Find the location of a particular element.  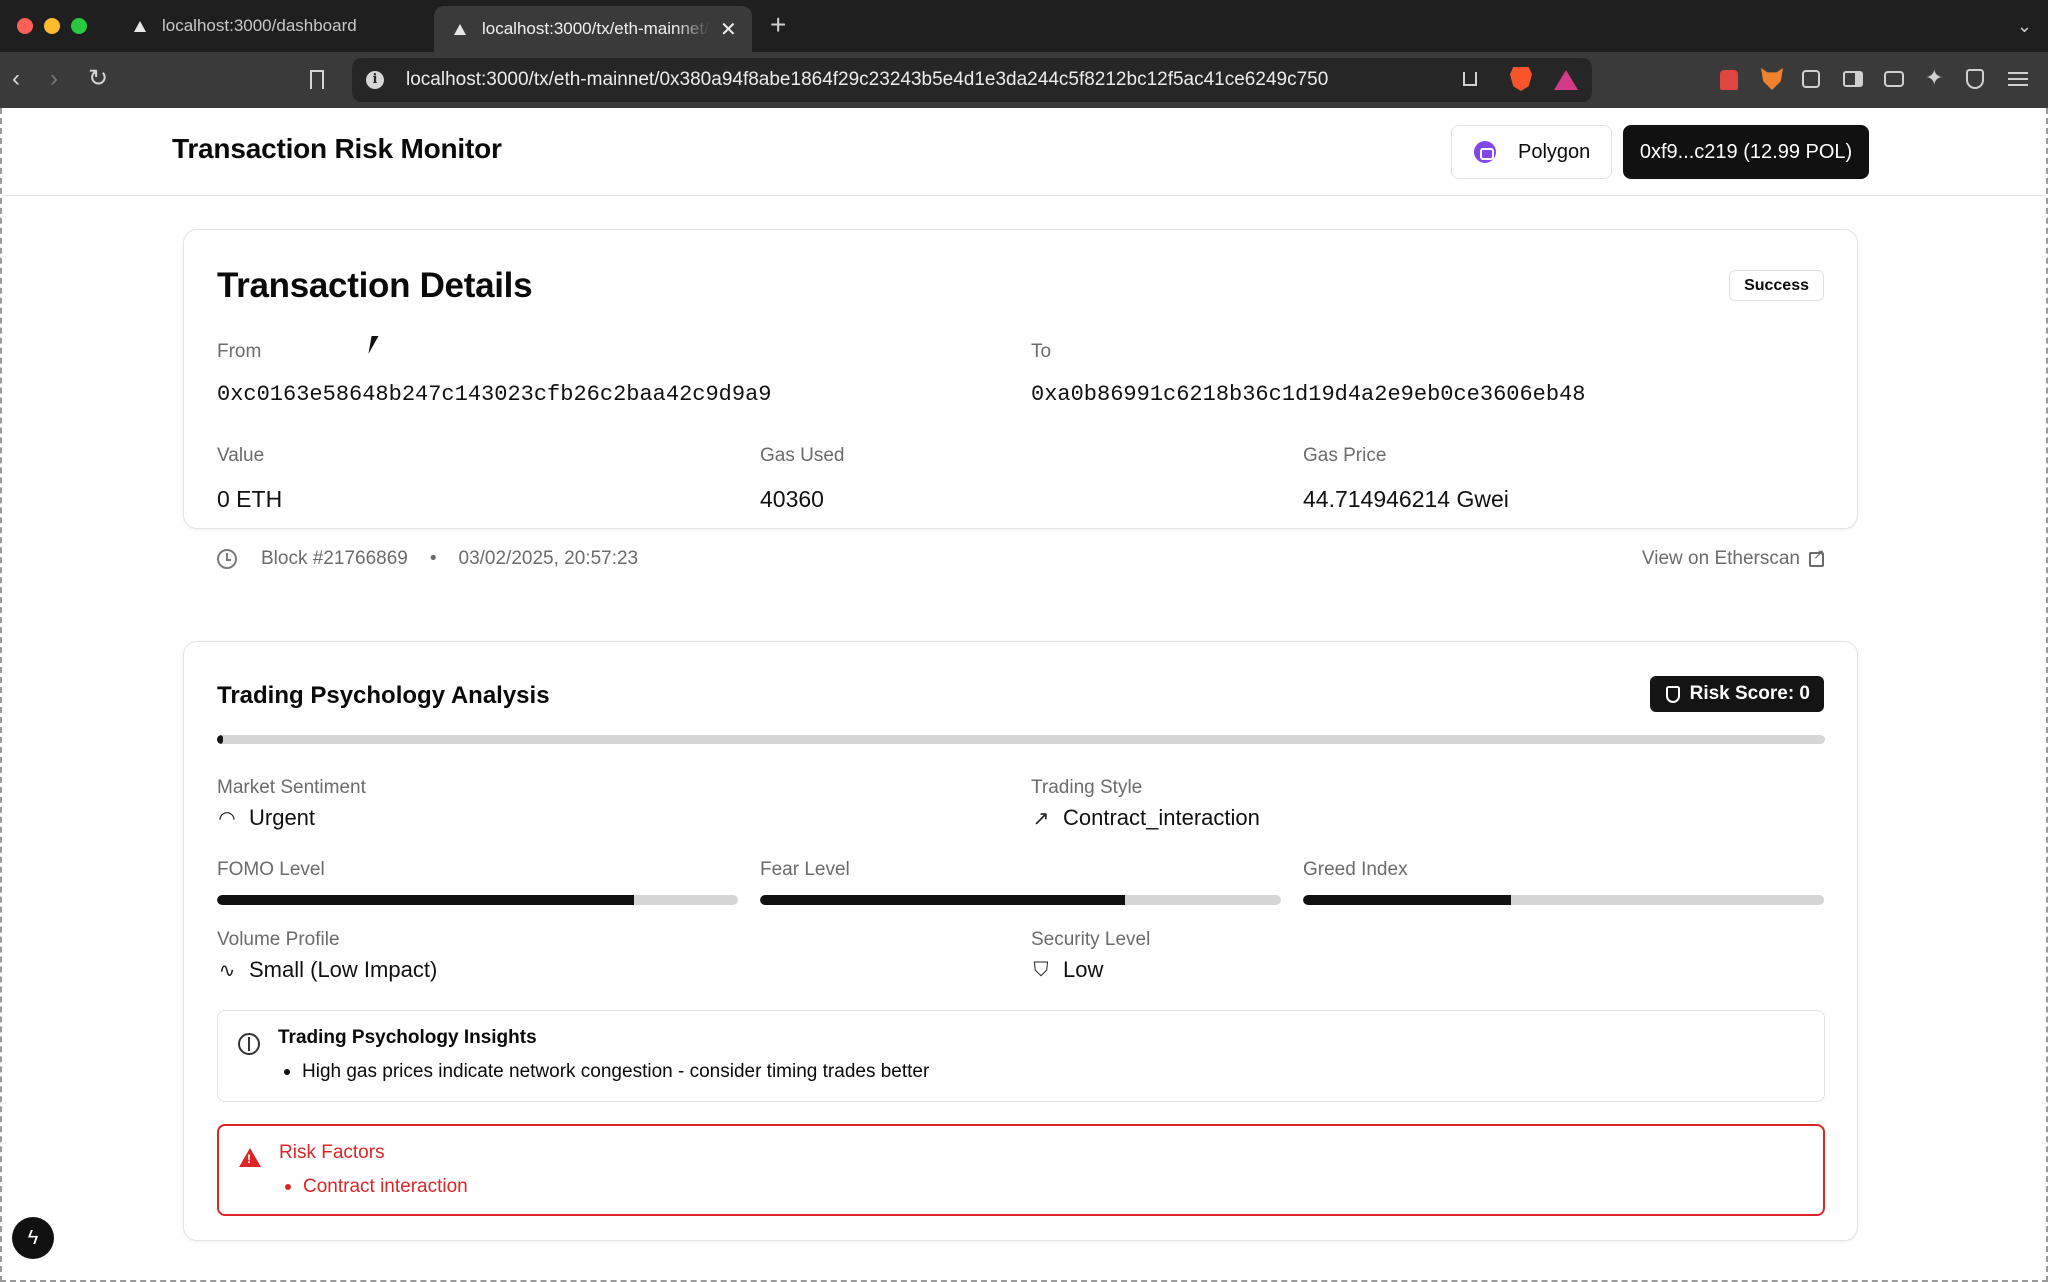

wallet-account-button: 0xf9...c219 (12.99 POL) is located at coordinates (1746, 152).